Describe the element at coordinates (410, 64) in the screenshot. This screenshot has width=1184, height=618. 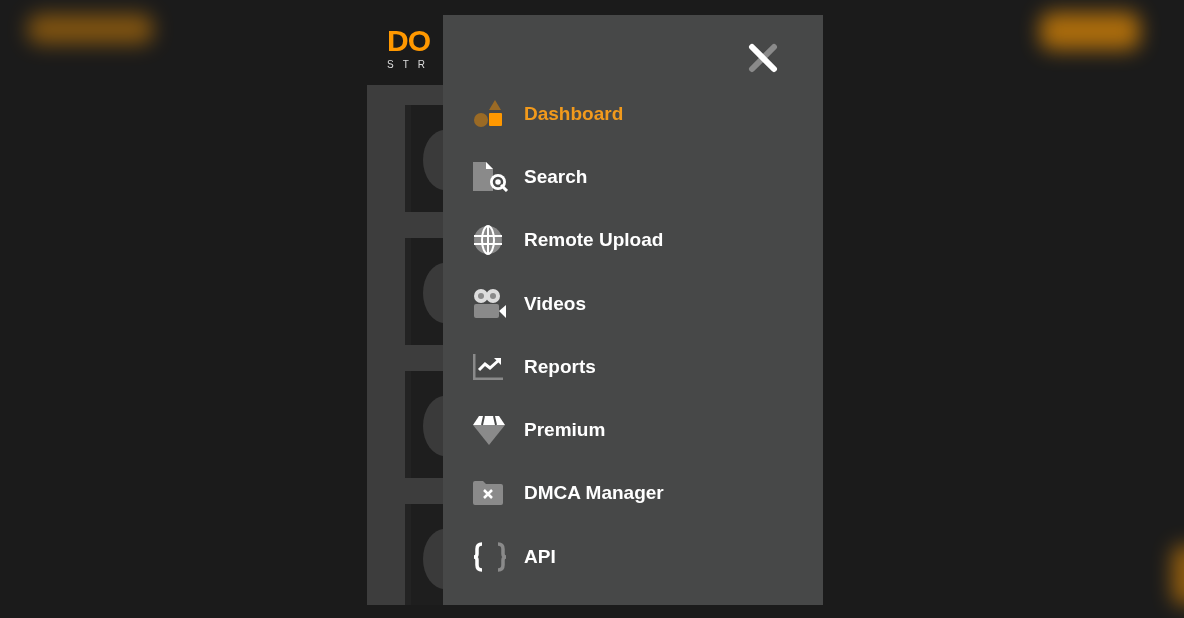
I see `logo-tagline: STR` at that location.